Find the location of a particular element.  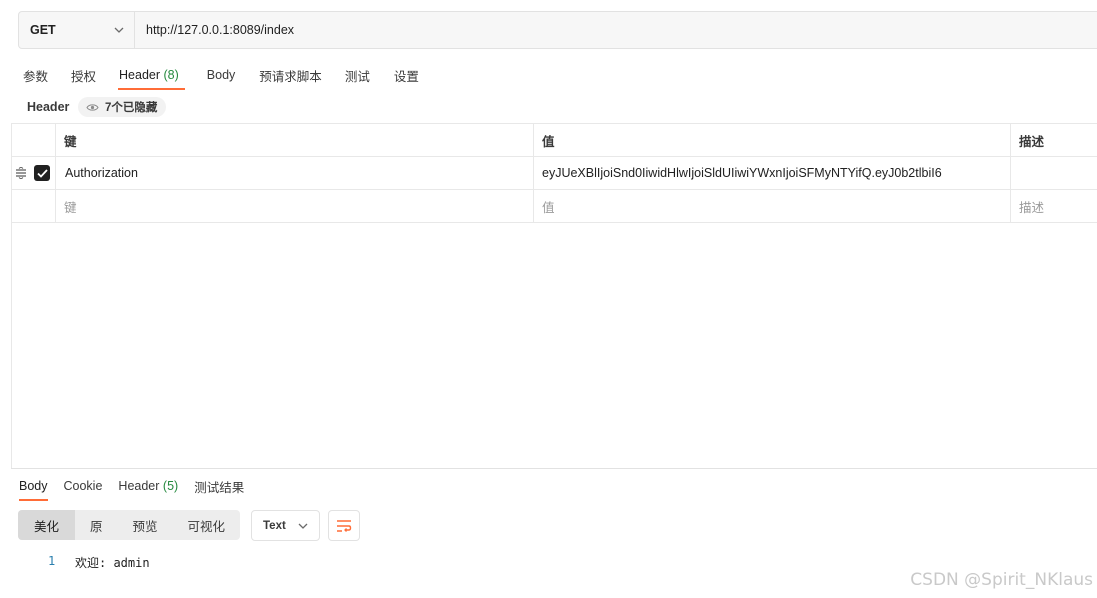

new-header-row: 键 值 描述 is located at coordinates (554, 206).